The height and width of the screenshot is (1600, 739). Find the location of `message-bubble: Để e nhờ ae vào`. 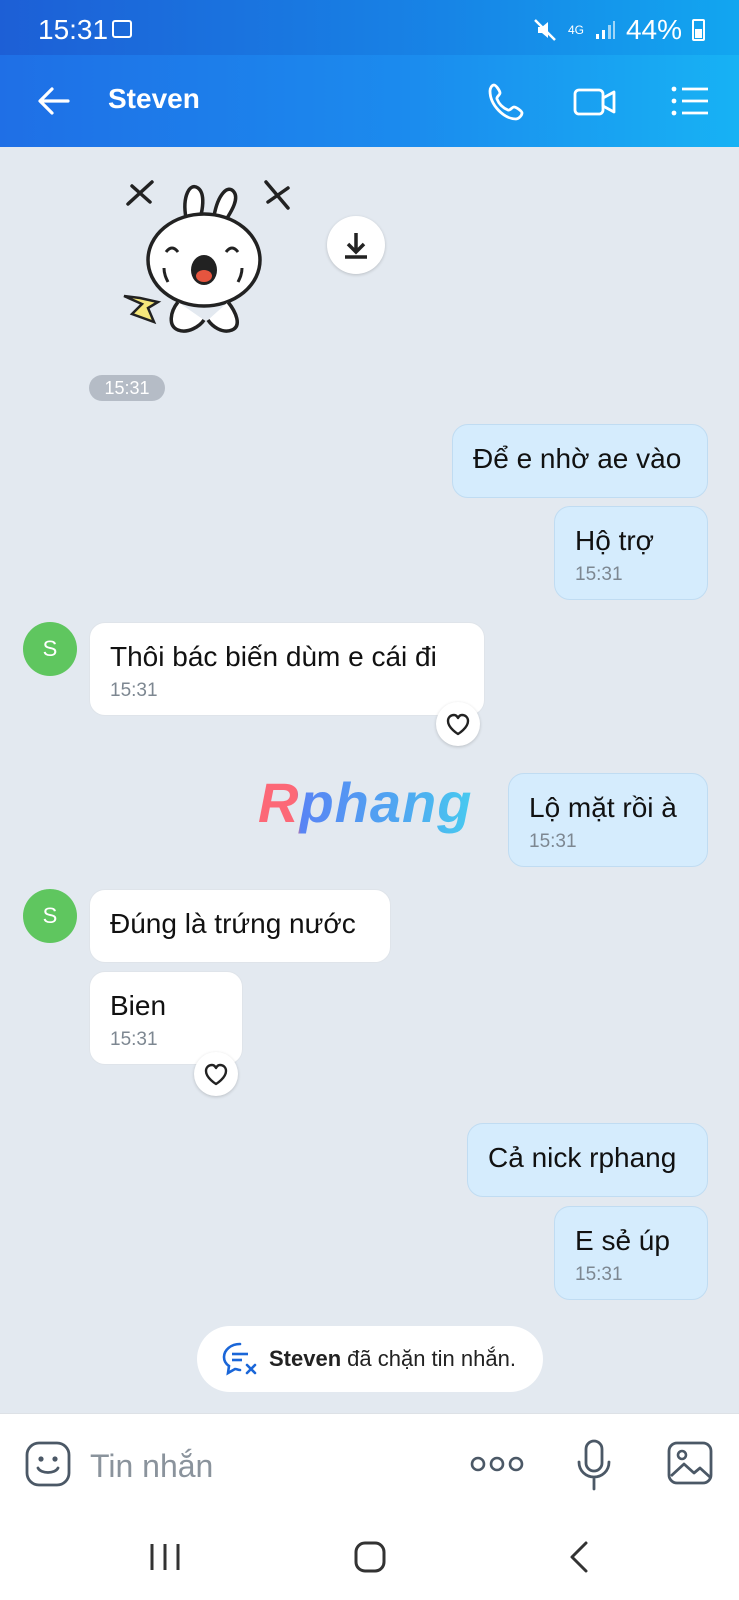

message-bubble: Để e nhờ ae vào is located at coordinates (580, 461).